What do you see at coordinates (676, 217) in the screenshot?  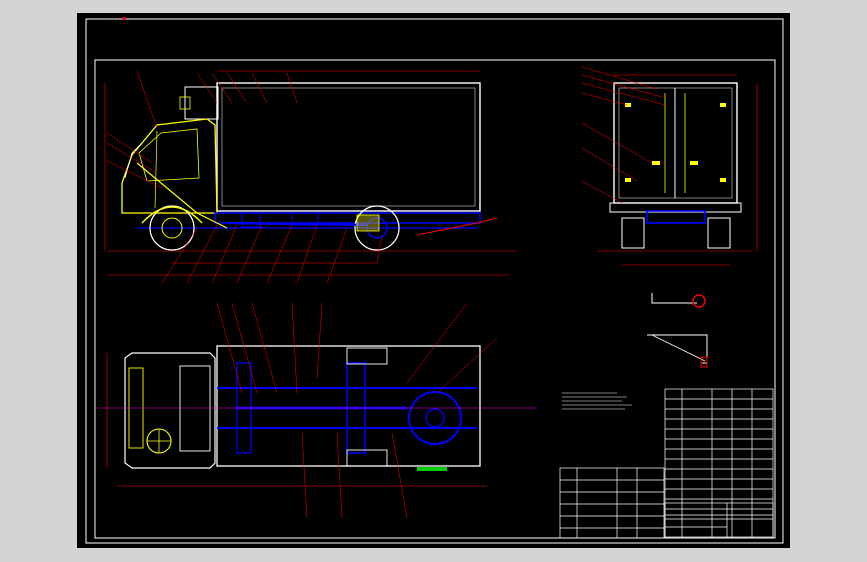 I see `rear-axle-housing` at bounding box center [676, 217].